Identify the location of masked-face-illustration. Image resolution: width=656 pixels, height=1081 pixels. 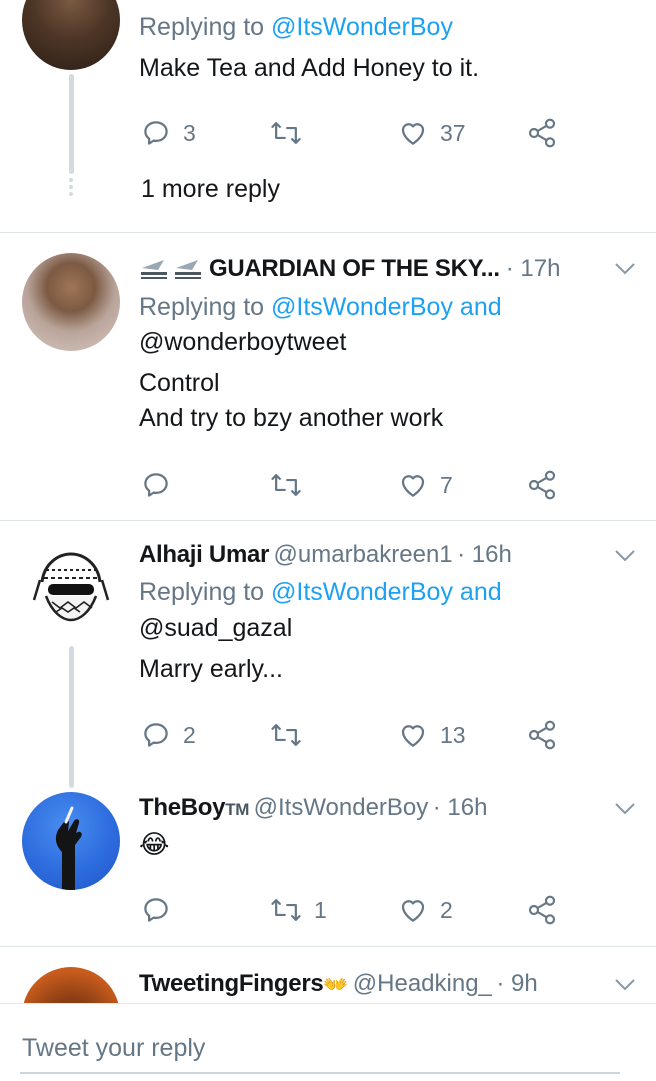
(71, 587).